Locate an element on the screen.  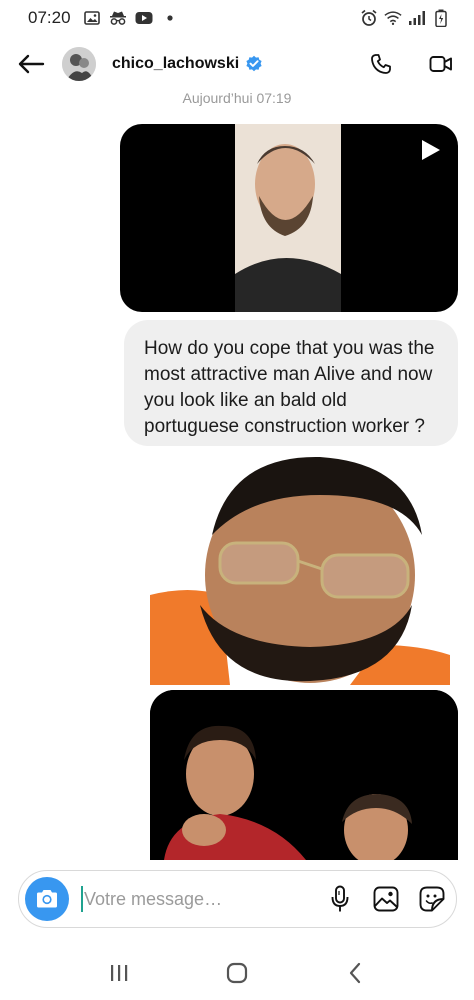
phone-icon is located at coordinates (381, 64).